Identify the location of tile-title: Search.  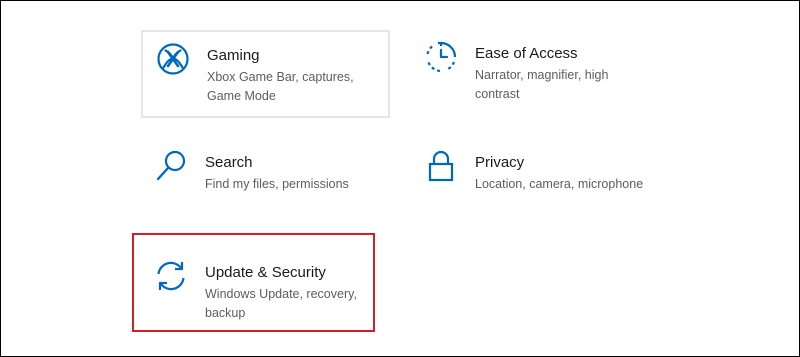
(229, 162).